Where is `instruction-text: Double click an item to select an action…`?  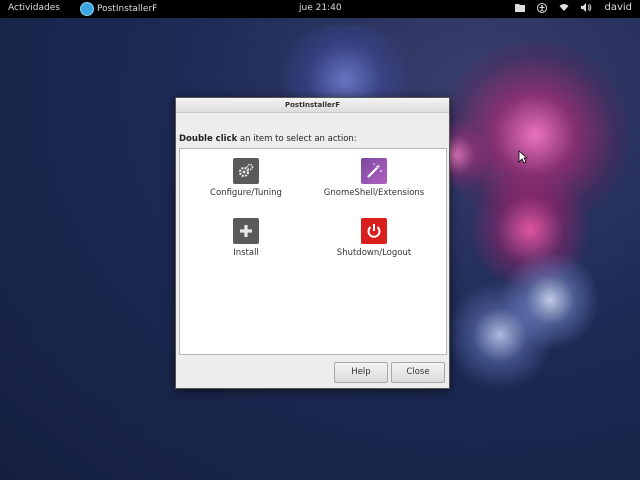 instruction-text: Double click an item to select an action… is located at coordinates (268, 139).